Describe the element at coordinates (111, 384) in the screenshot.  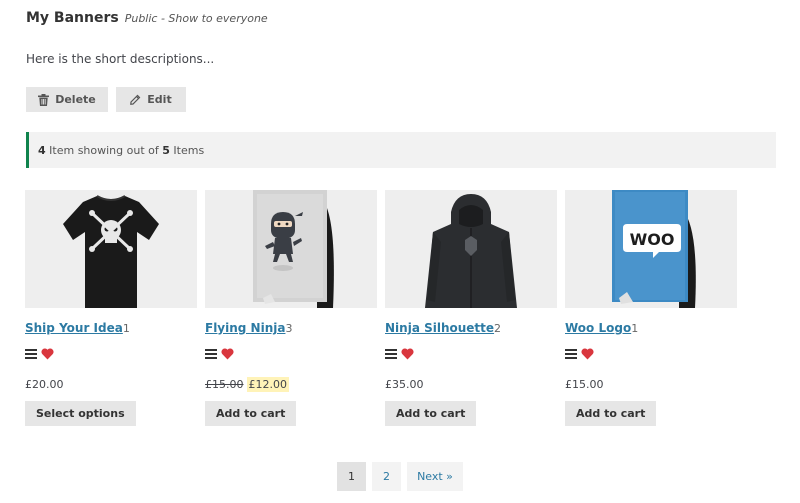
I see `product-price: £20.00` at that location.